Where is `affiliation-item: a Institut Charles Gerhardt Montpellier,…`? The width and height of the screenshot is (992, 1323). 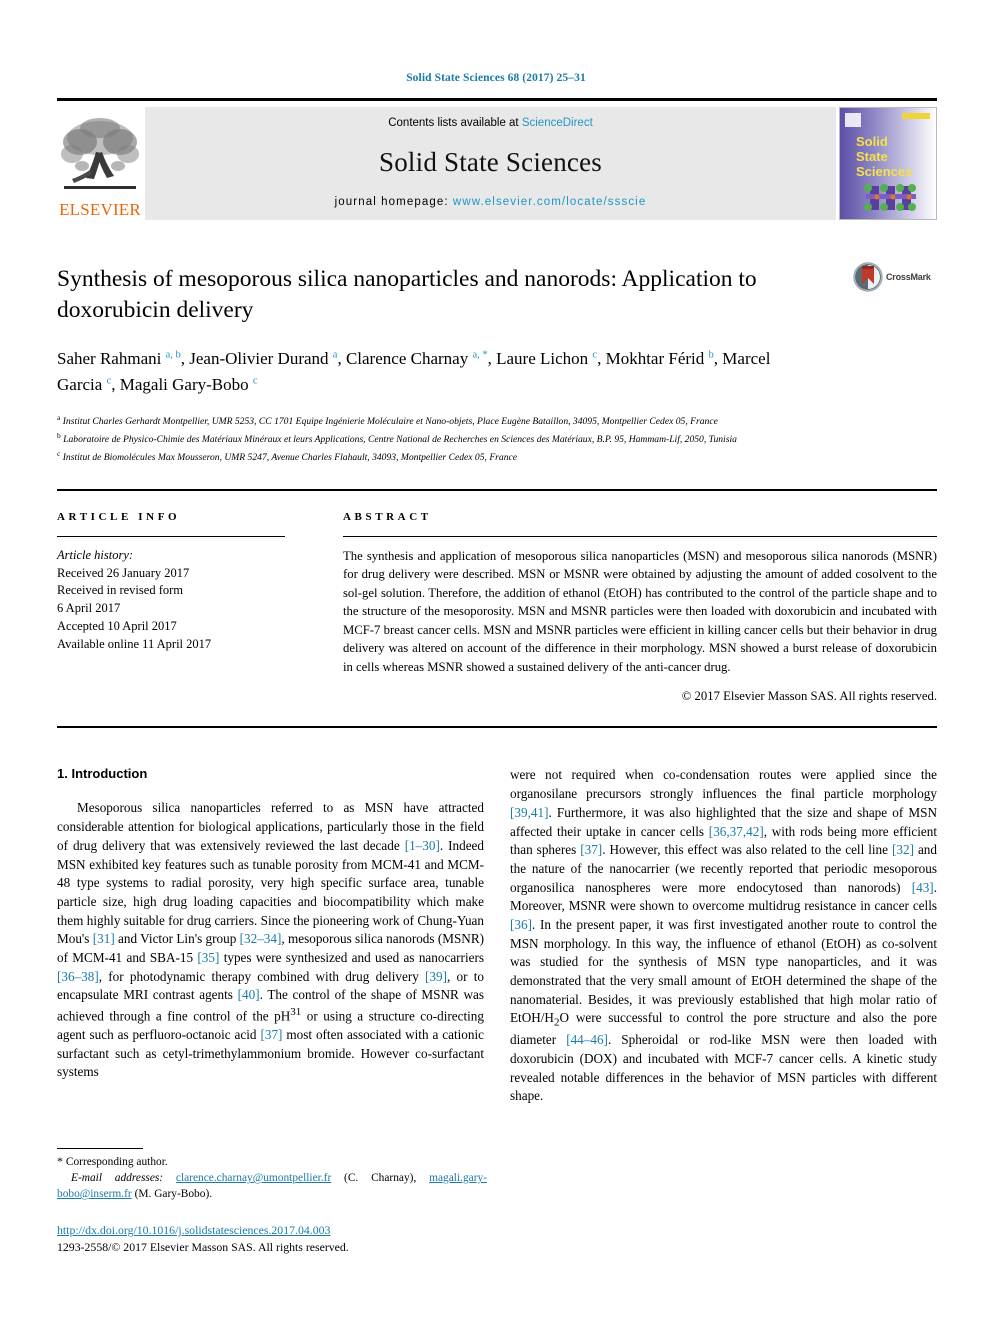 affiliation-item: a Institut Charles Gerhardt Montpellier,… is located at coordinates (387, 420).